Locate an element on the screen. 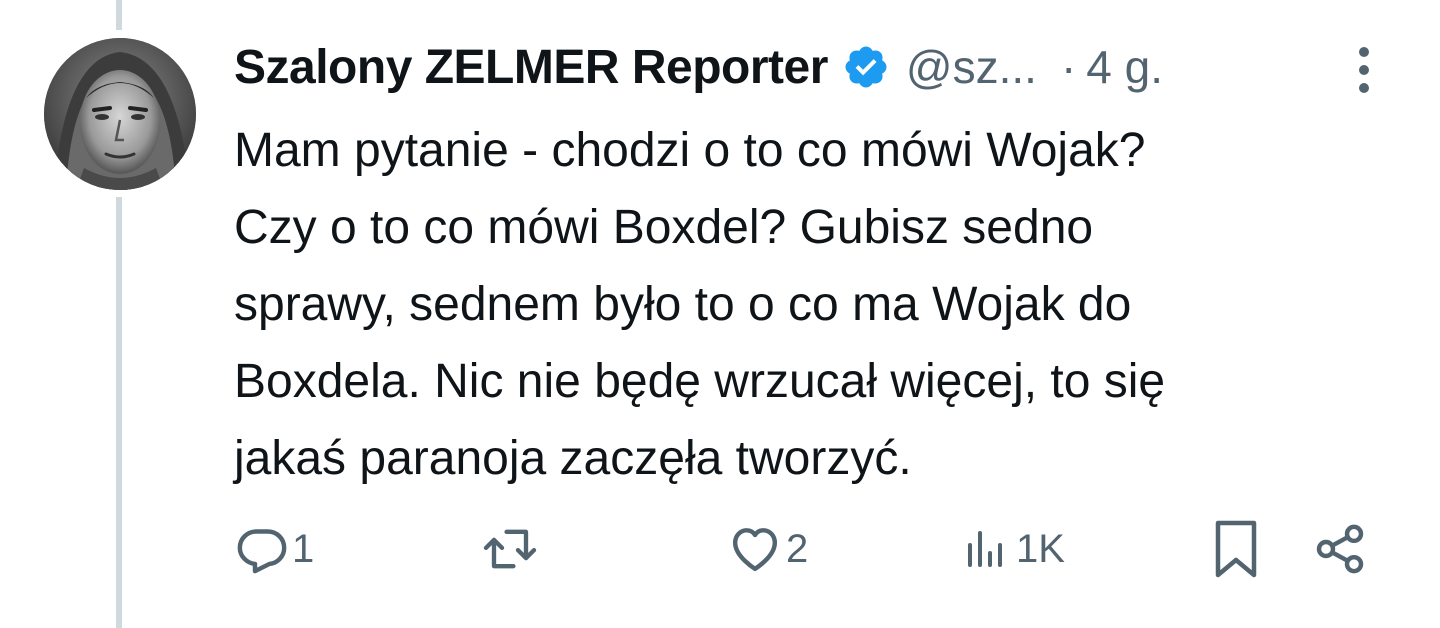 This screenshot has width=1440, height=628. tweet-header: Szalony ZELMER Reporter @sz... · 4 g. is located at coordinates (824, 67).